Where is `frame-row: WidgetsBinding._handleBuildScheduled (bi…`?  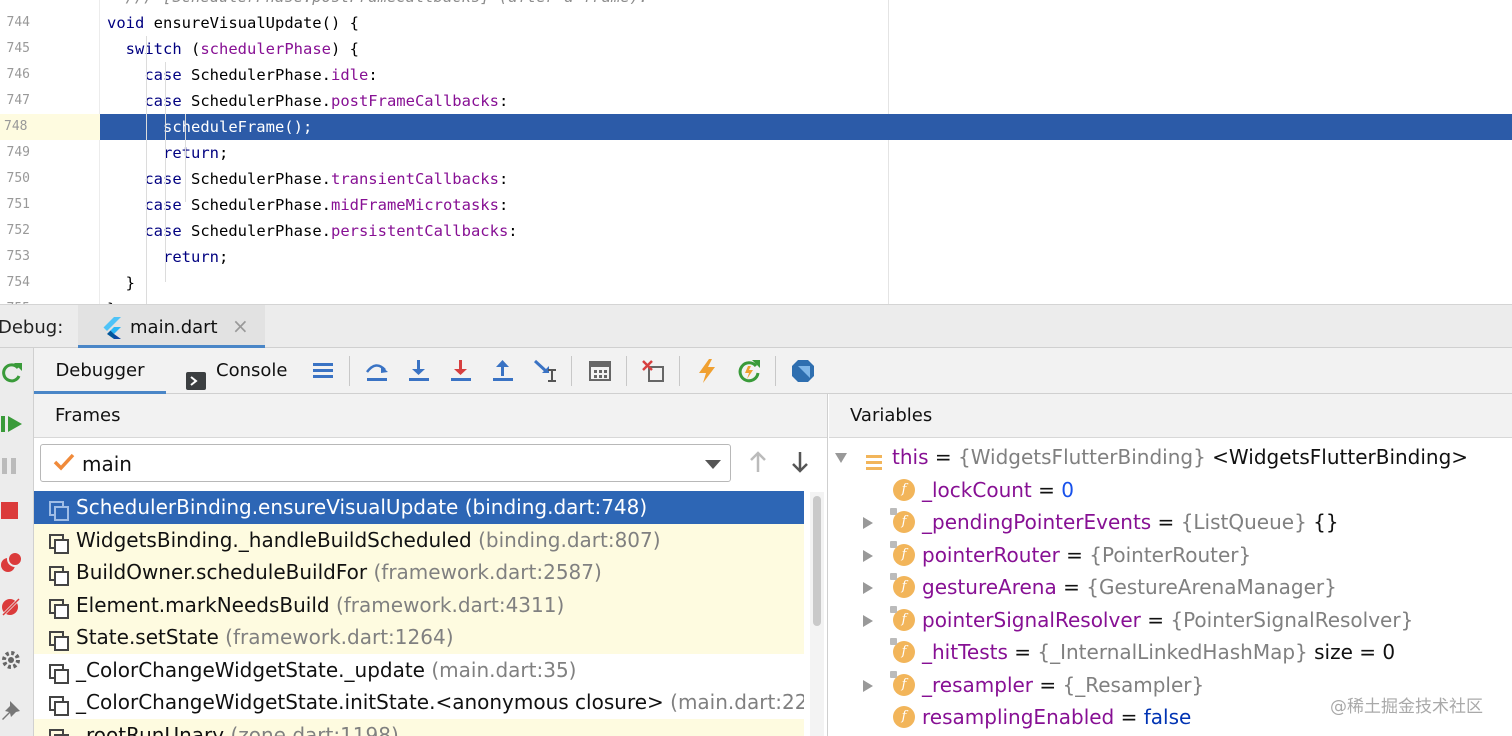
frame-row: WidgetsBinding._handleBuildScheduled (bi… is located at coordinates (419, 539).